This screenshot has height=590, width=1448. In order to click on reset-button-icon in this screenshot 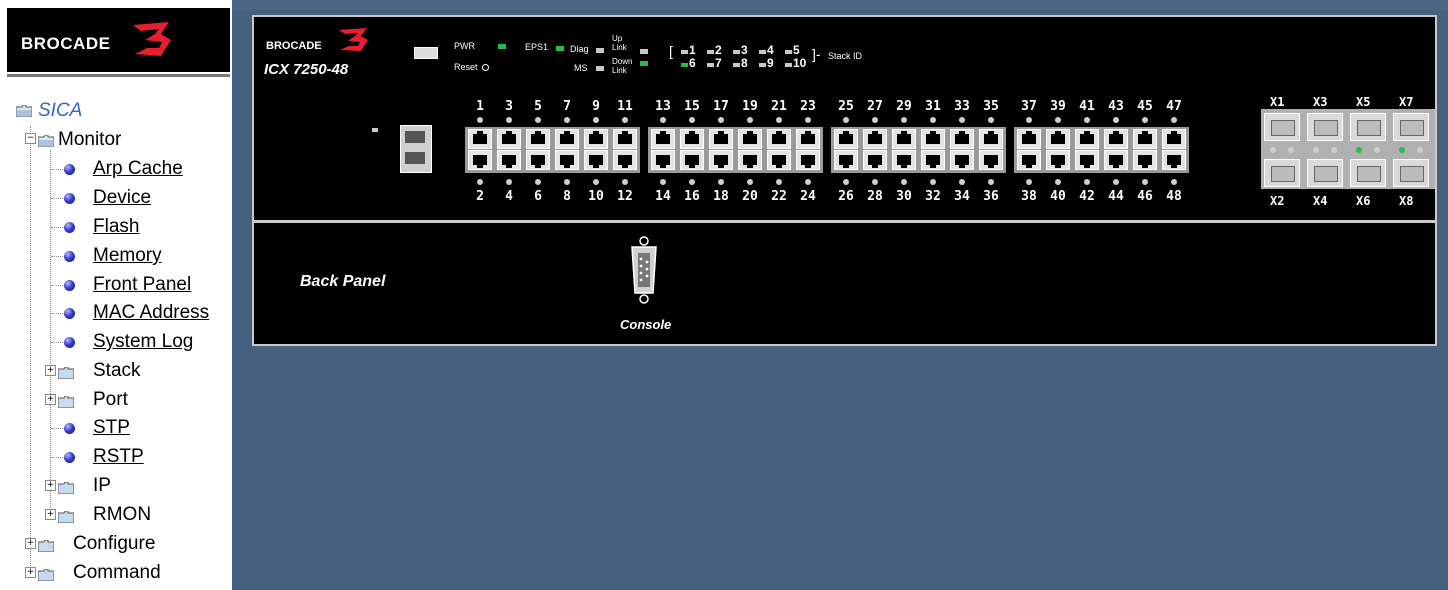, I will do `click(485, 67)`.